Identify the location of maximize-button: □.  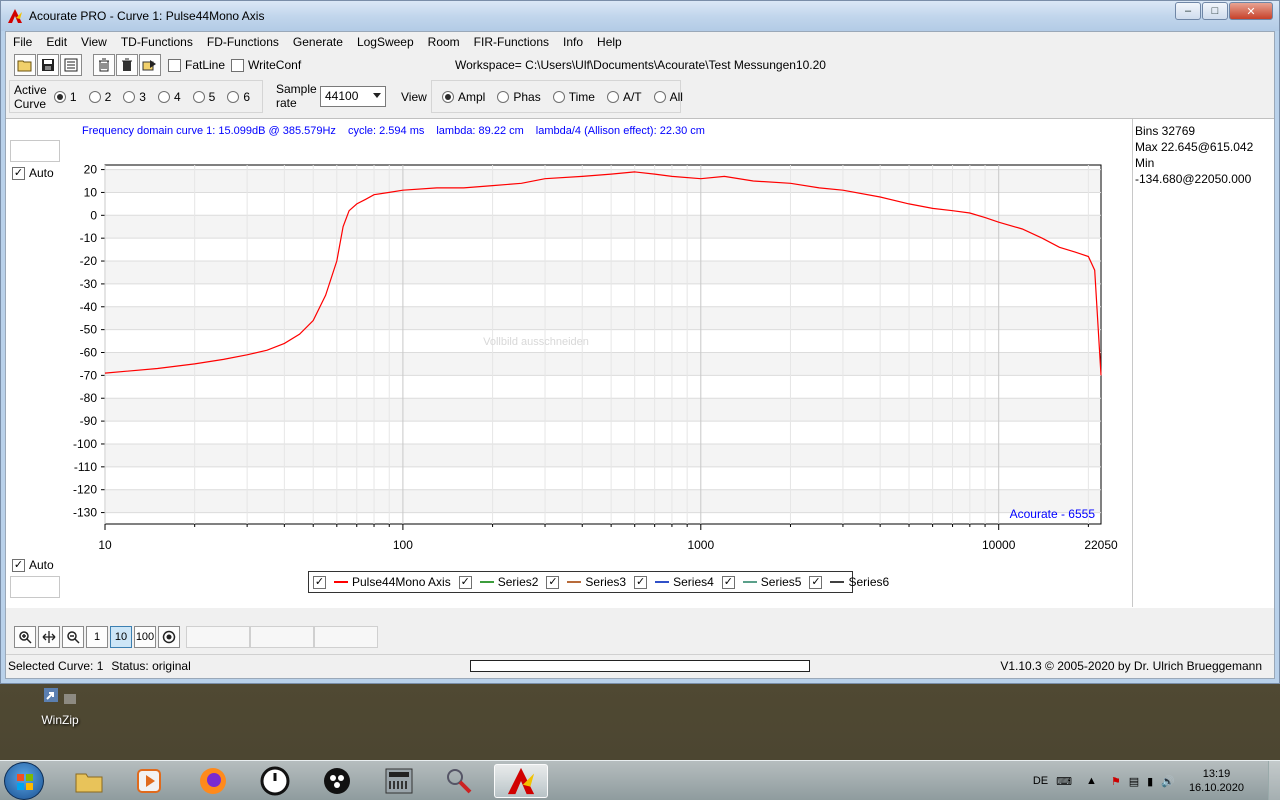
(1215, 11).